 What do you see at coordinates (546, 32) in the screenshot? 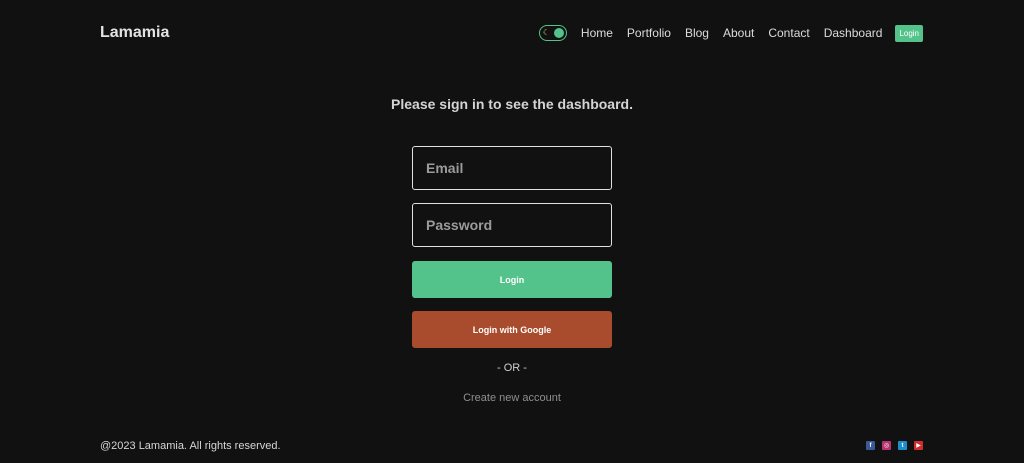
I see `moon-icon: ☾` at bounding box center [546, 32].